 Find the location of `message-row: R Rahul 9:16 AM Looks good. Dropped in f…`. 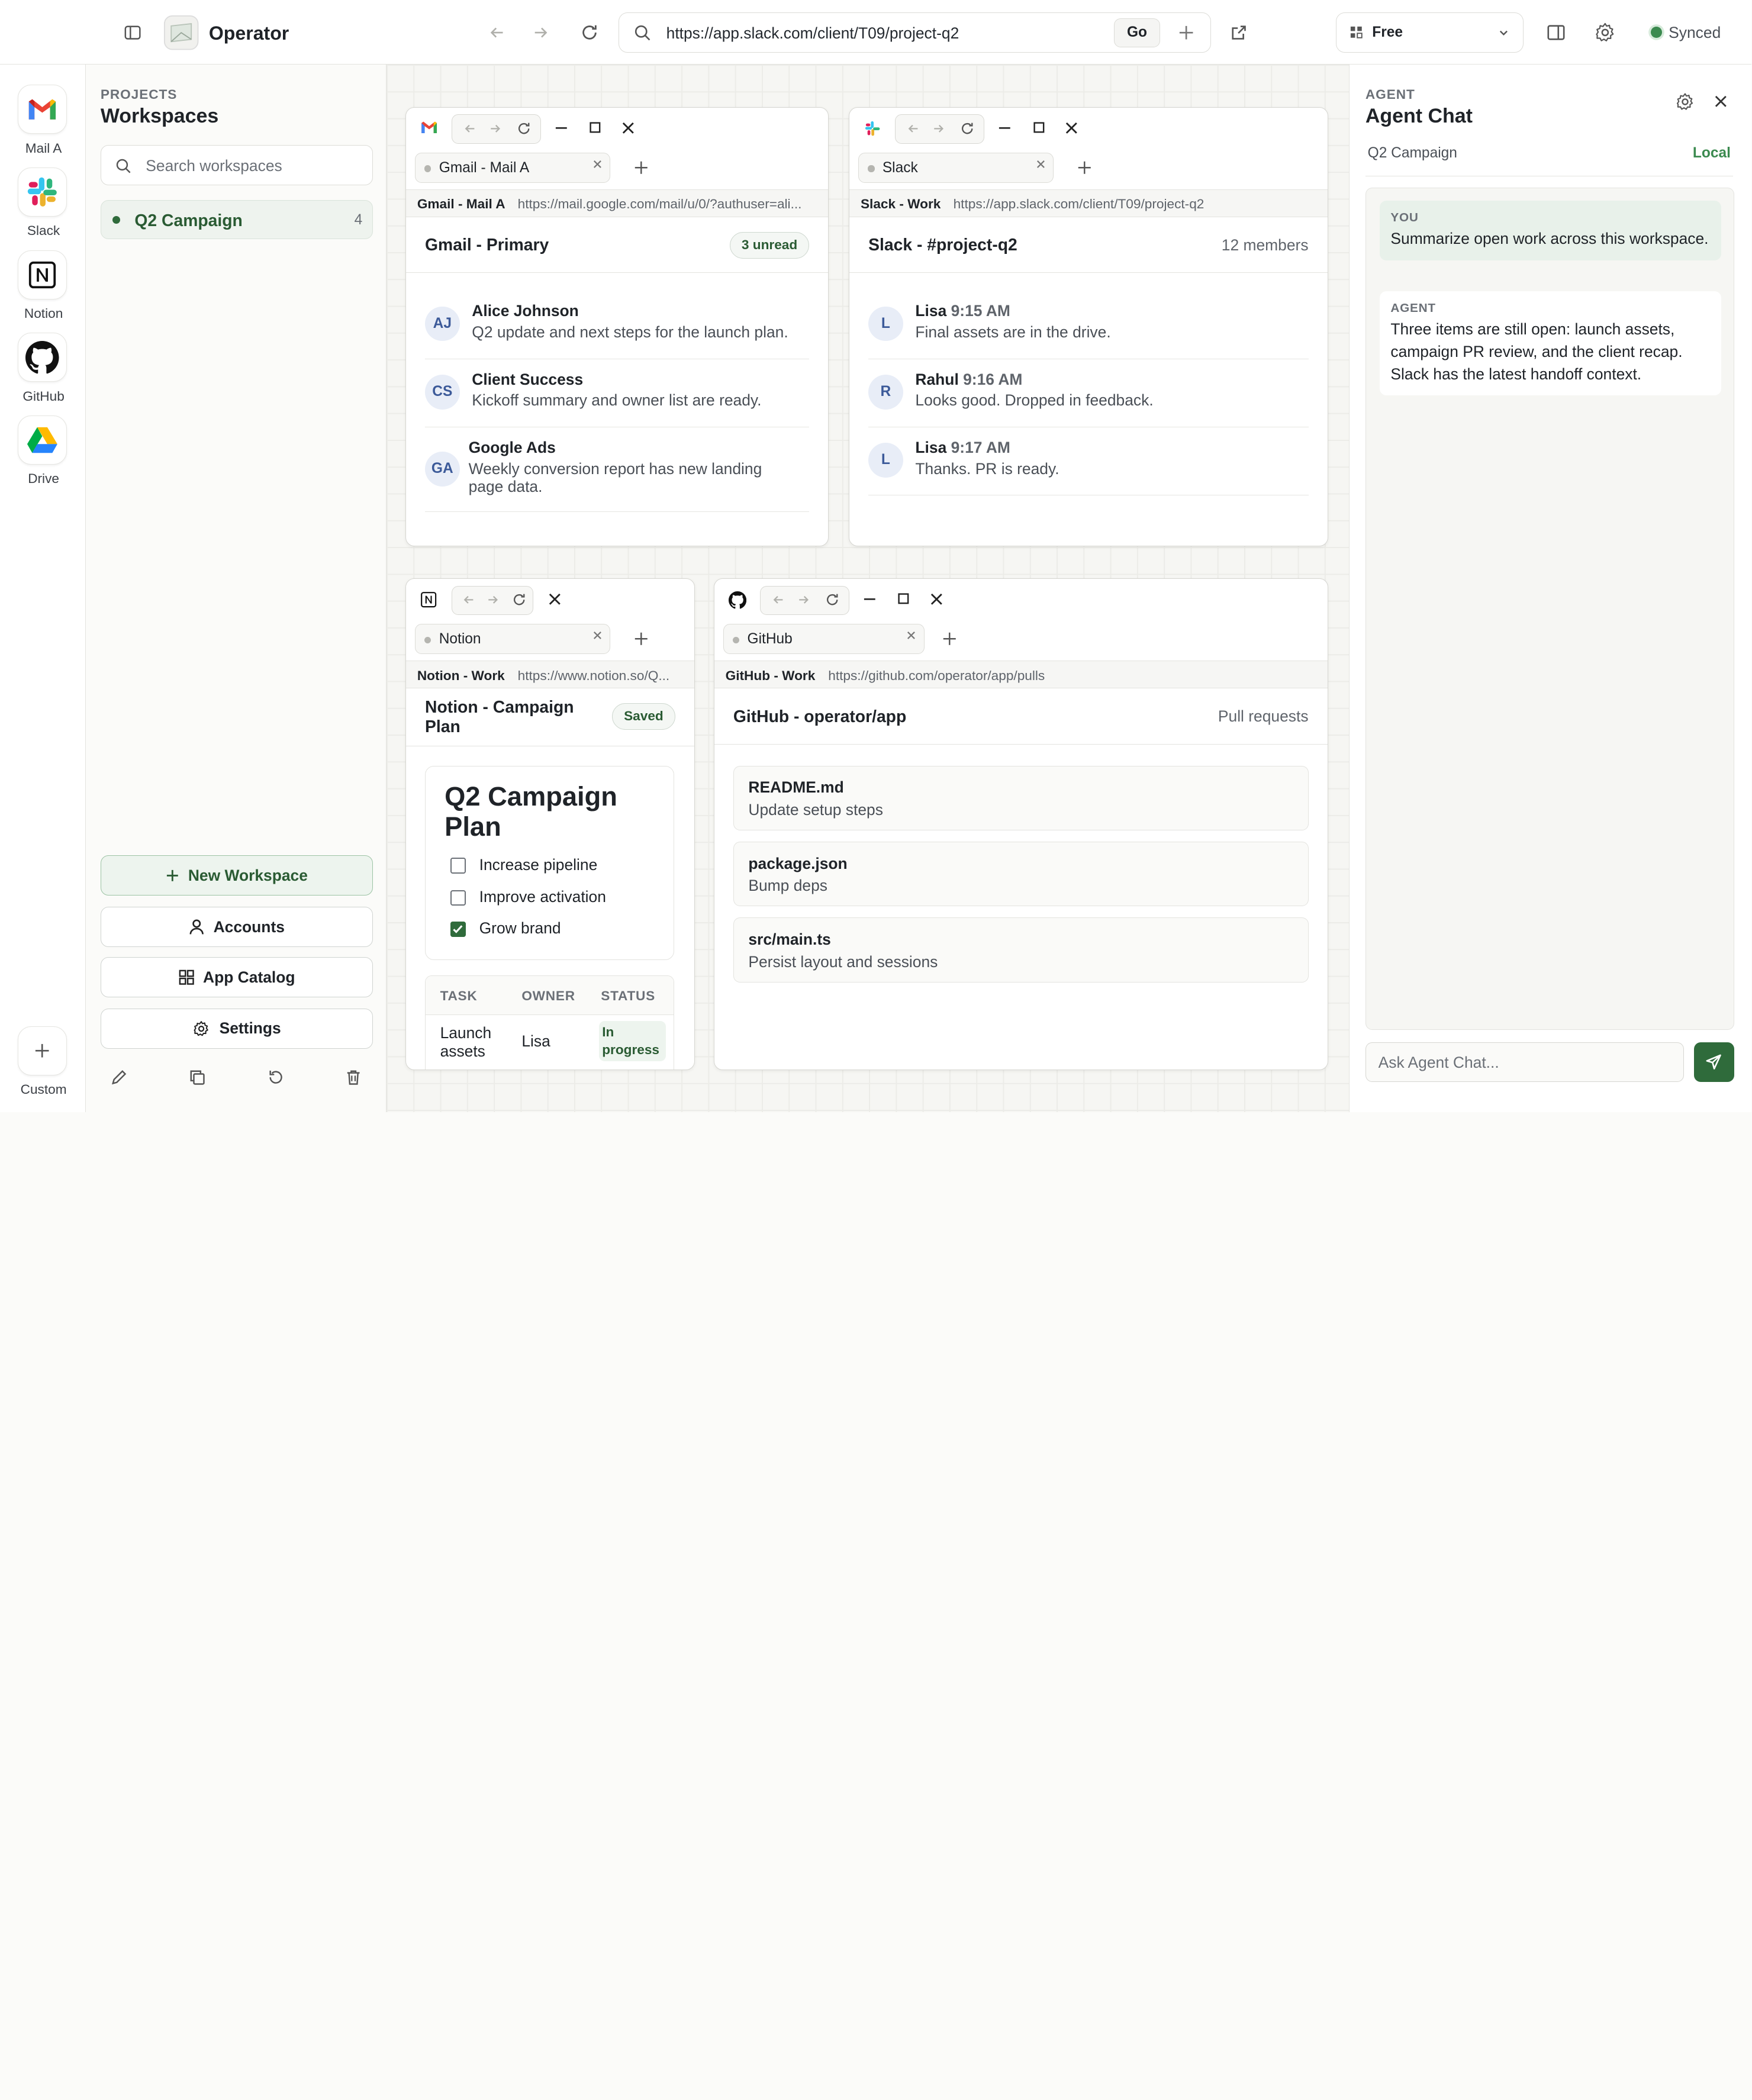

message-row: R Rahul 9:16 AM Looks good. Dropped in f… is located at coordinates (1088, 393).